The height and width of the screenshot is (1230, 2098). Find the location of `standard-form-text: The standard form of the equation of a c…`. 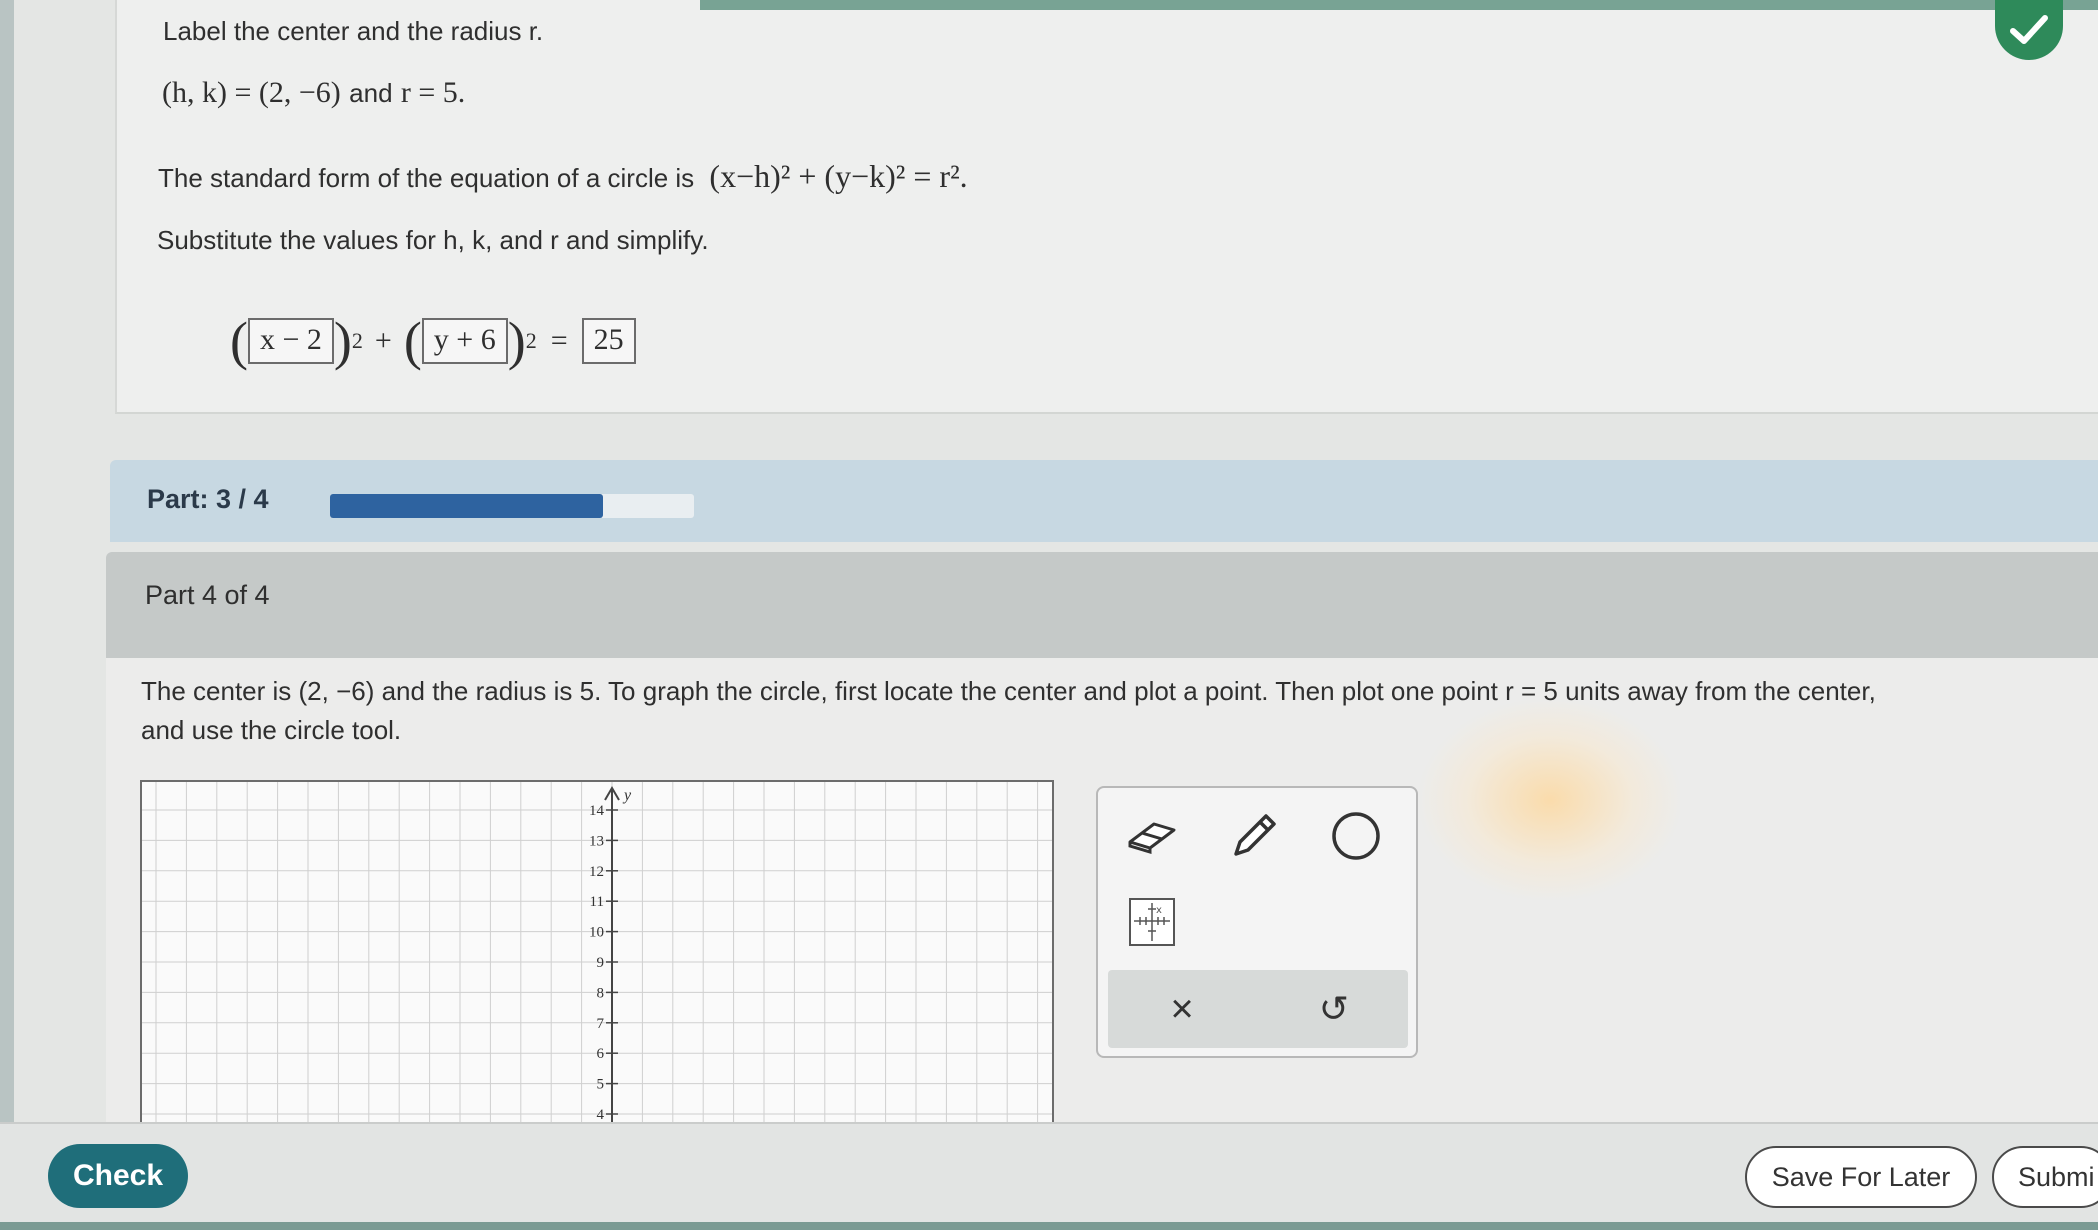

standard-form-text: The standard form of the equation of a c… is located at coordinates (426, 178).